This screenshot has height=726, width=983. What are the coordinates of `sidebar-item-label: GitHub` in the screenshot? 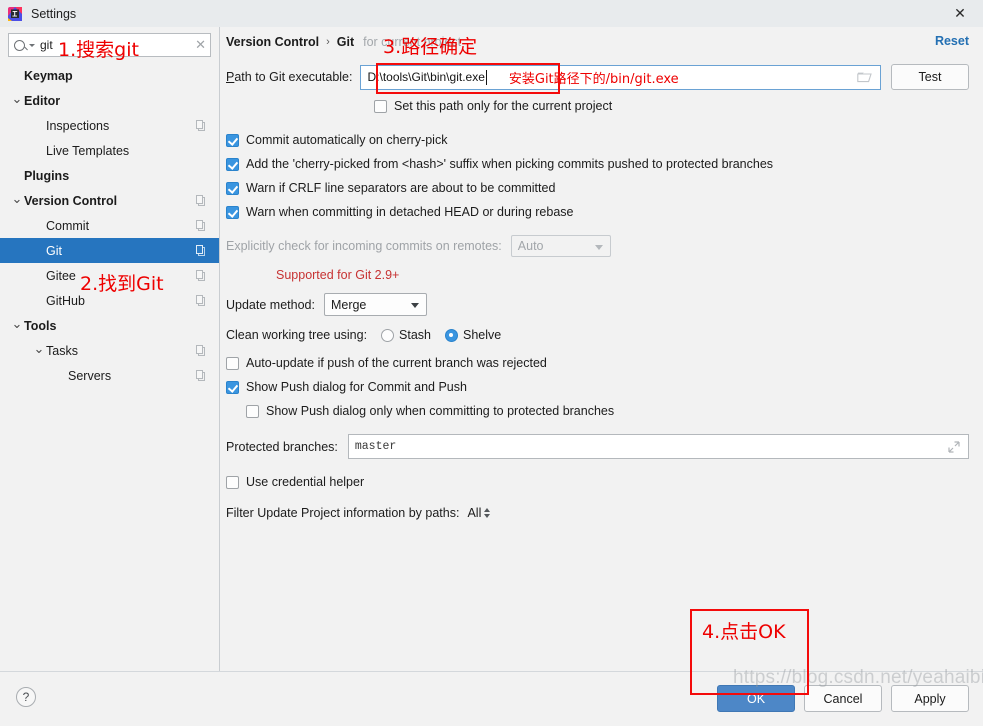 It's located at (65, 300).